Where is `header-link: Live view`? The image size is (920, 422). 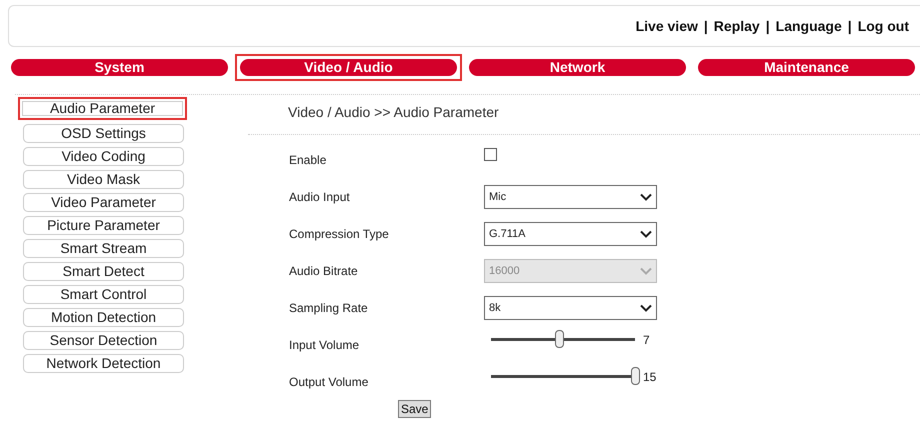
header-link: Live view is located at coordinates (667, 26).